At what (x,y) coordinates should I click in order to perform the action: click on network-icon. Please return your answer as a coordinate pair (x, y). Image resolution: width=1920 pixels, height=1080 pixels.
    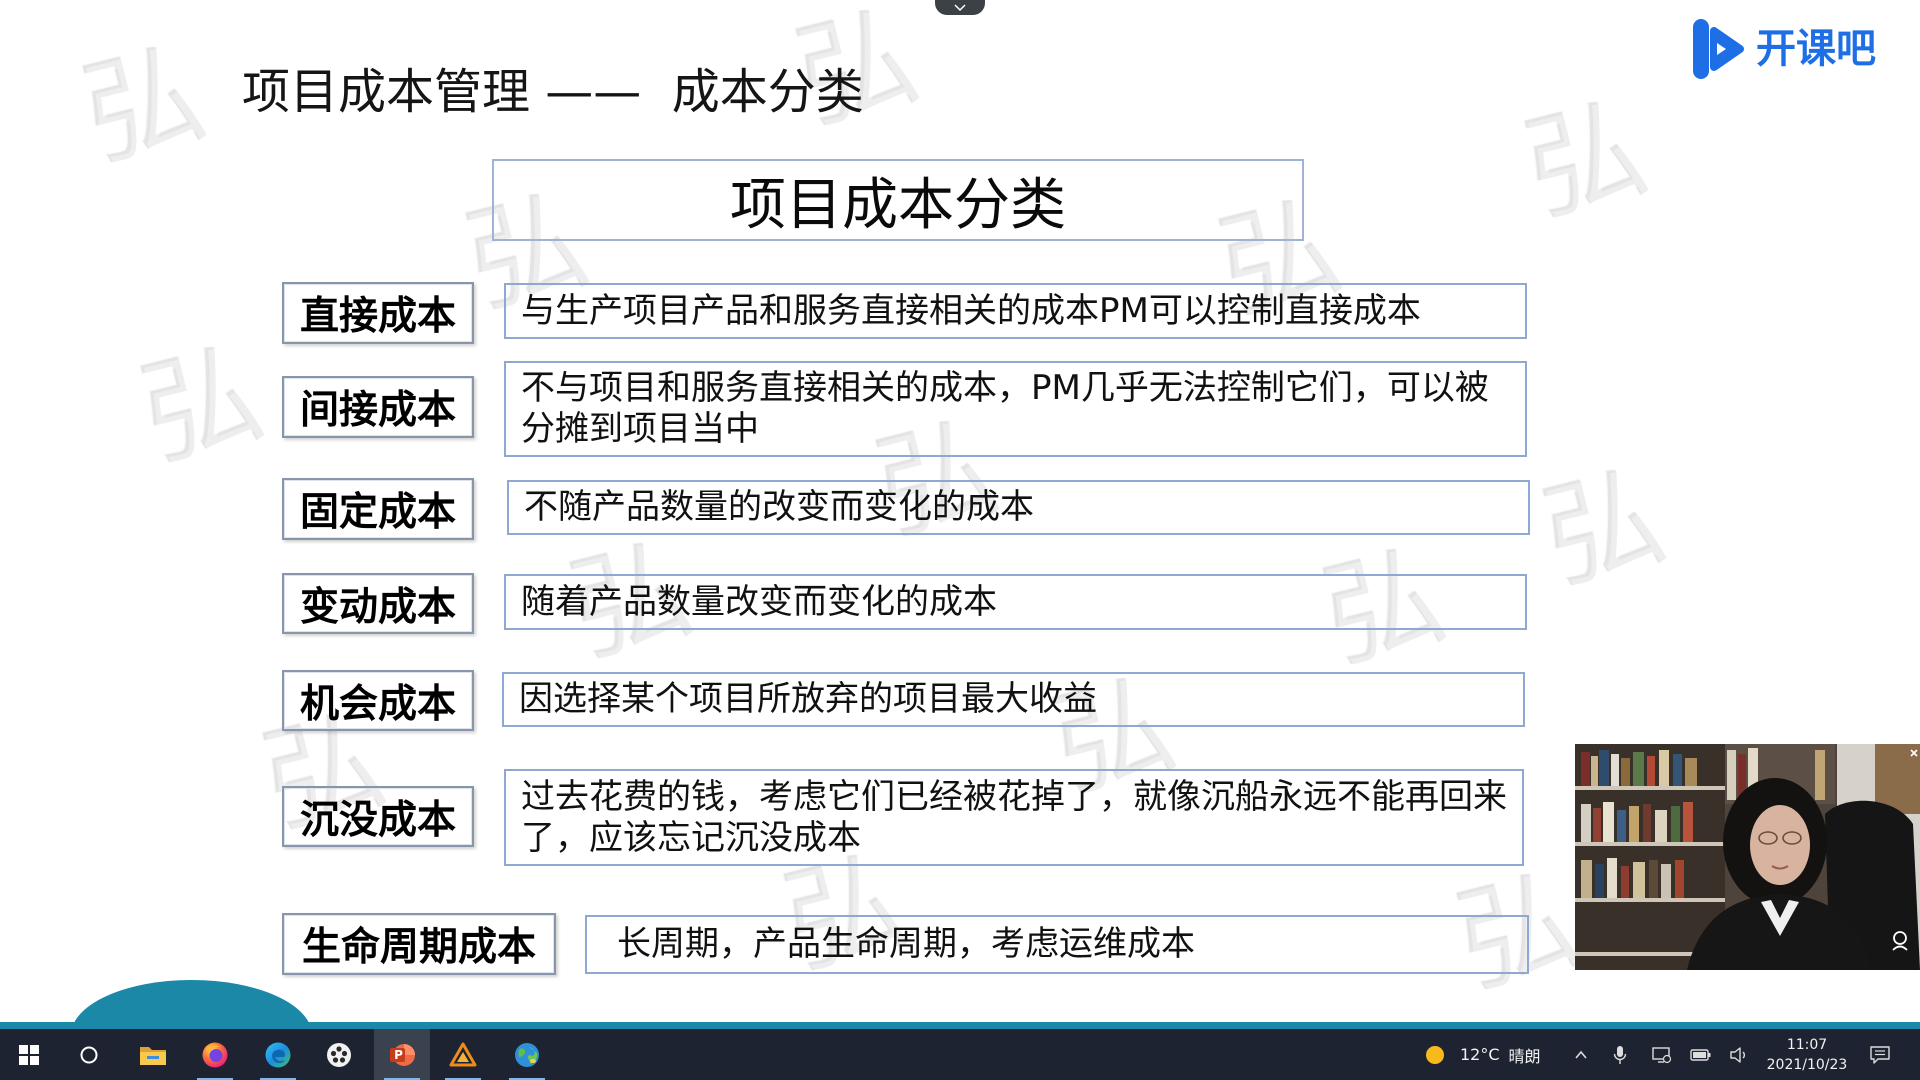
    Looking at the image, I should click on (1662, 1054).